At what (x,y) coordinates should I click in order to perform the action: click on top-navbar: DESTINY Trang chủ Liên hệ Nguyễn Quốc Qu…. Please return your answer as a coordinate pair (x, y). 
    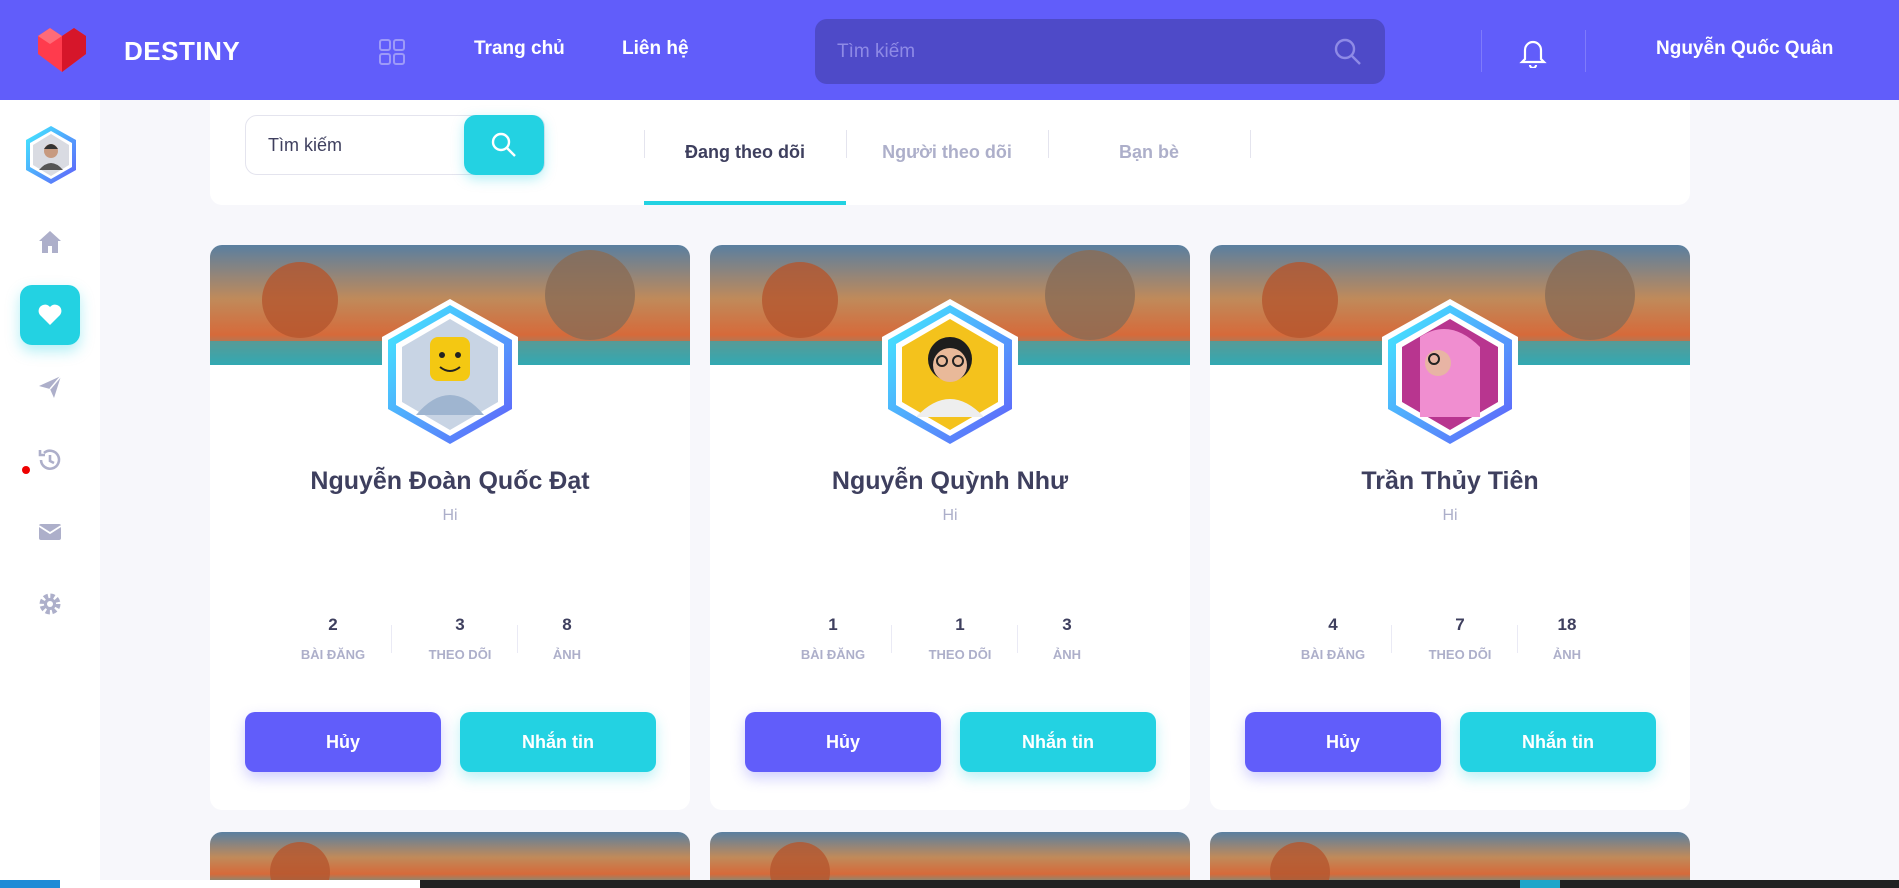
    Looking at the image, I should click on (949, 50).